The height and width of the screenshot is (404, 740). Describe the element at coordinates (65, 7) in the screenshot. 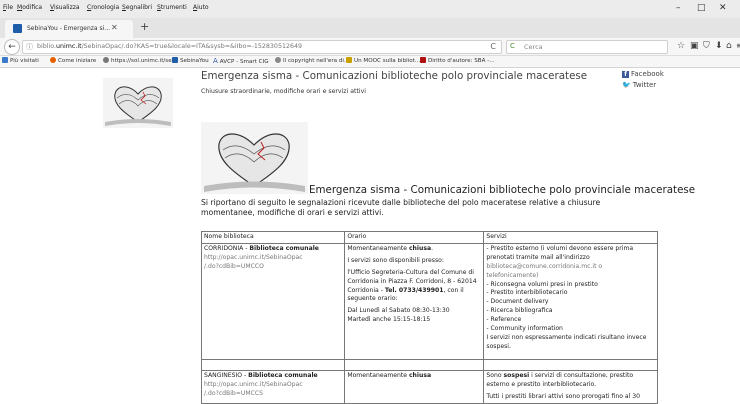

I see `menu-visualizza: Visualizza` at that location.